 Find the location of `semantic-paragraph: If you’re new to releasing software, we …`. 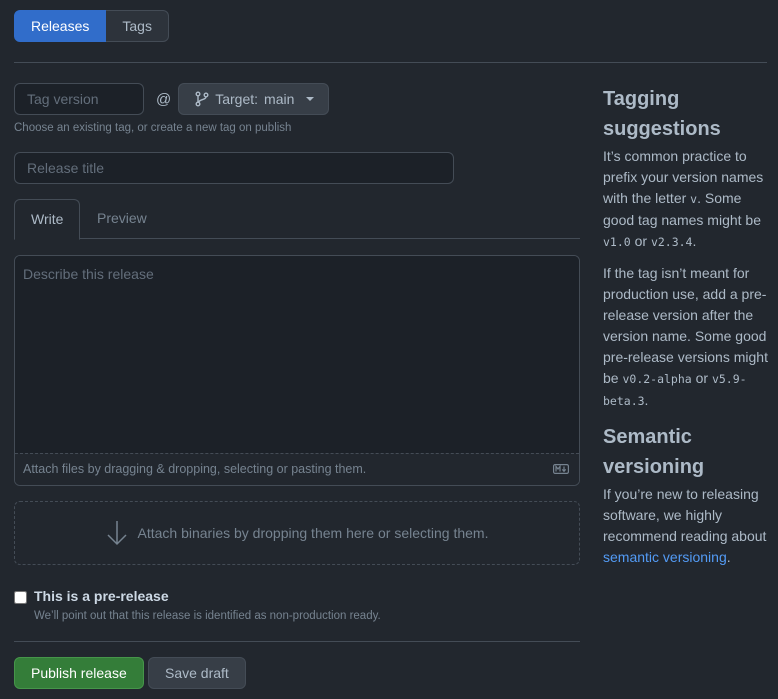

semantic-paragraph: If you’re new to releasing software, we … is located at coordinates (688, 526).